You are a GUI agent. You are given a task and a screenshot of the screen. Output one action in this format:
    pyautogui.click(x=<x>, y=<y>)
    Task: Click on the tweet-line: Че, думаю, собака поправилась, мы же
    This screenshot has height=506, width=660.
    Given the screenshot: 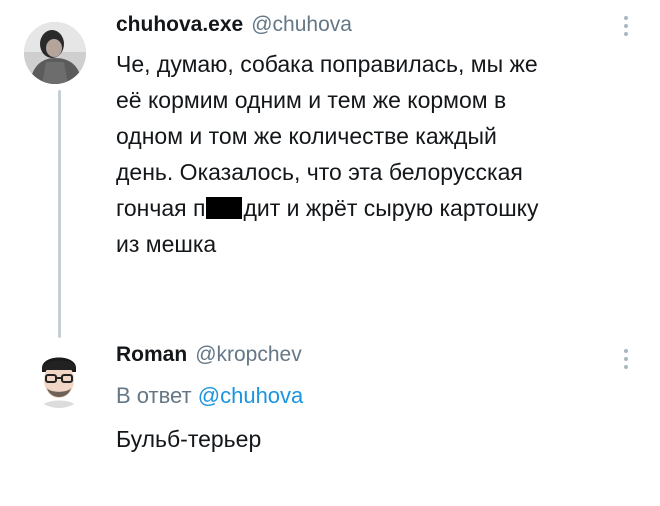 What is the action you would take?
    pyautogui.click(x=327, y=64)
    